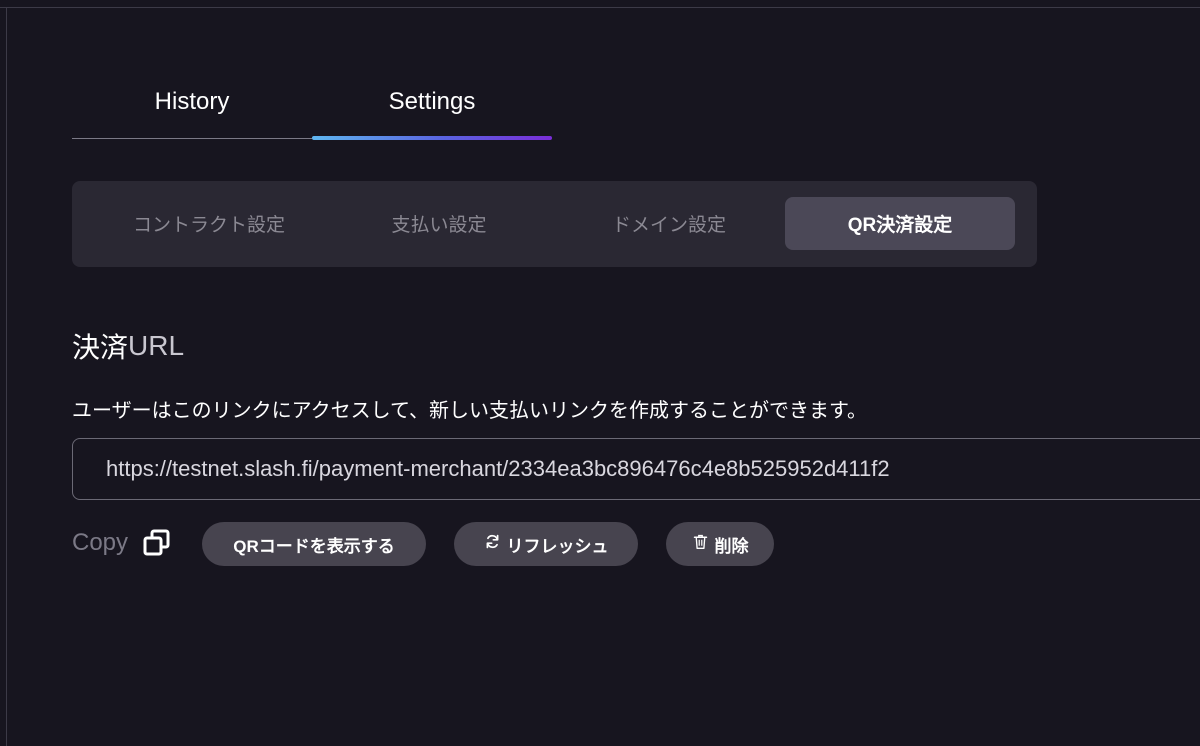 Image resolution: width=1200 pixels, height=746 pixels. What do you see at coordinates (209, 223) in the screenshot?
I see `settings-tab-contract: コントラクト設定` at bounding box center [209, 223].